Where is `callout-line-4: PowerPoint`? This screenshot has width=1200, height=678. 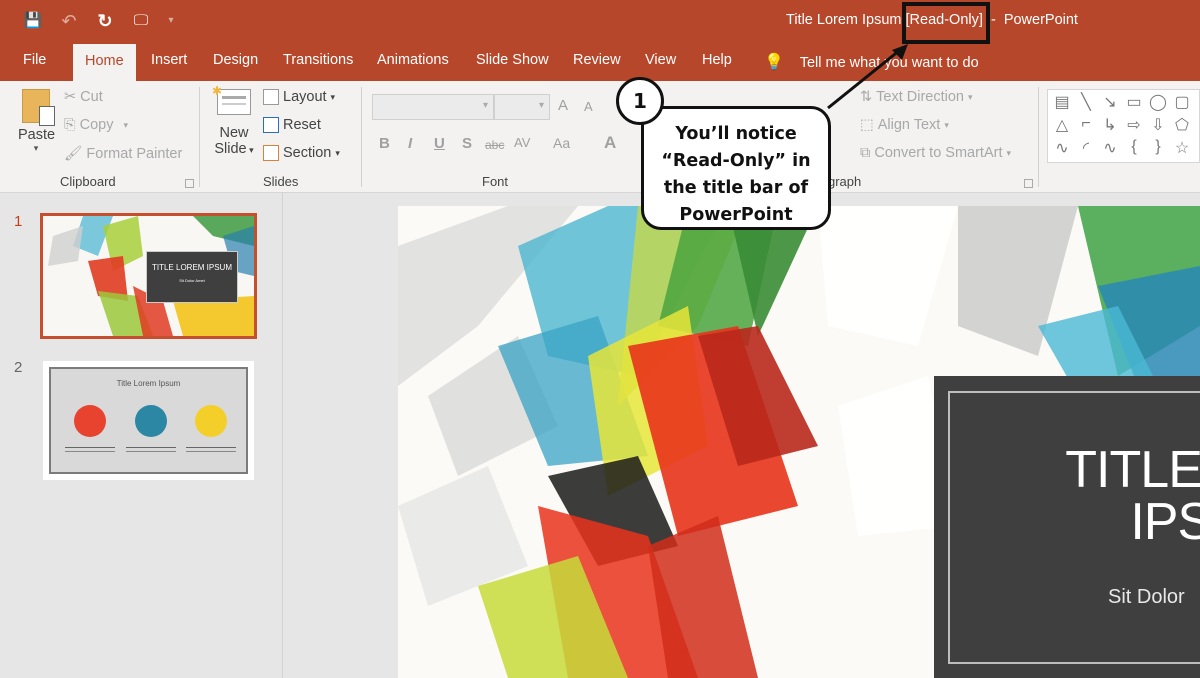 callout-line-4: PowerPoint is located at coordinates (736, 215).